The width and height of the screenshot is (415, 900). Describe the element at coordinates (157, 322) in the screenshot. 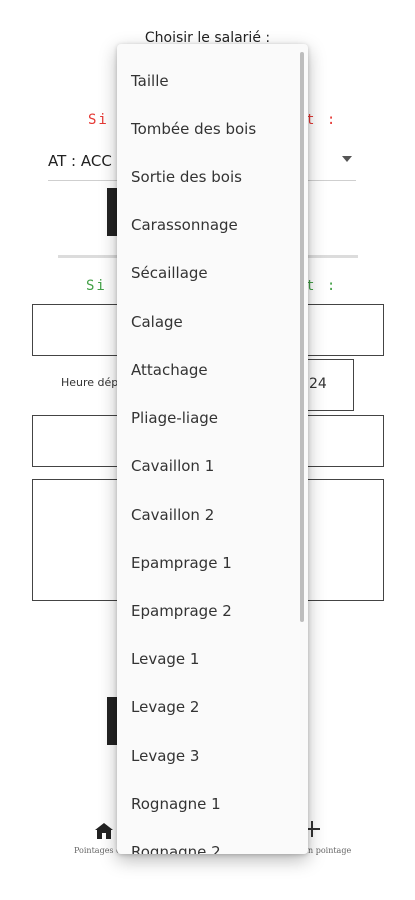

I see `menu-item: Calage` at that location.